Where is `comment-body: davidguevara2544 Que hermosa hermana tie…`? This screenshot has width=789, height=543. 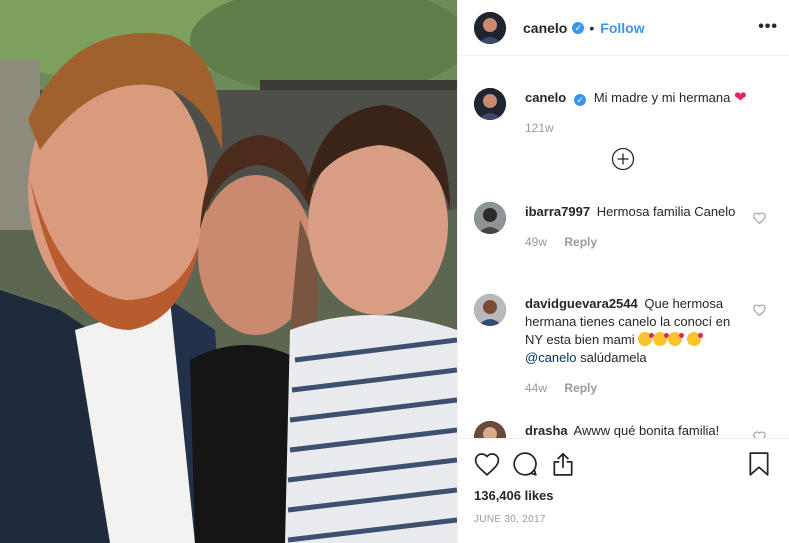
comment-body: davidguevara2544 Que hermosa hermana tie… is located at coordinates (632, 346).